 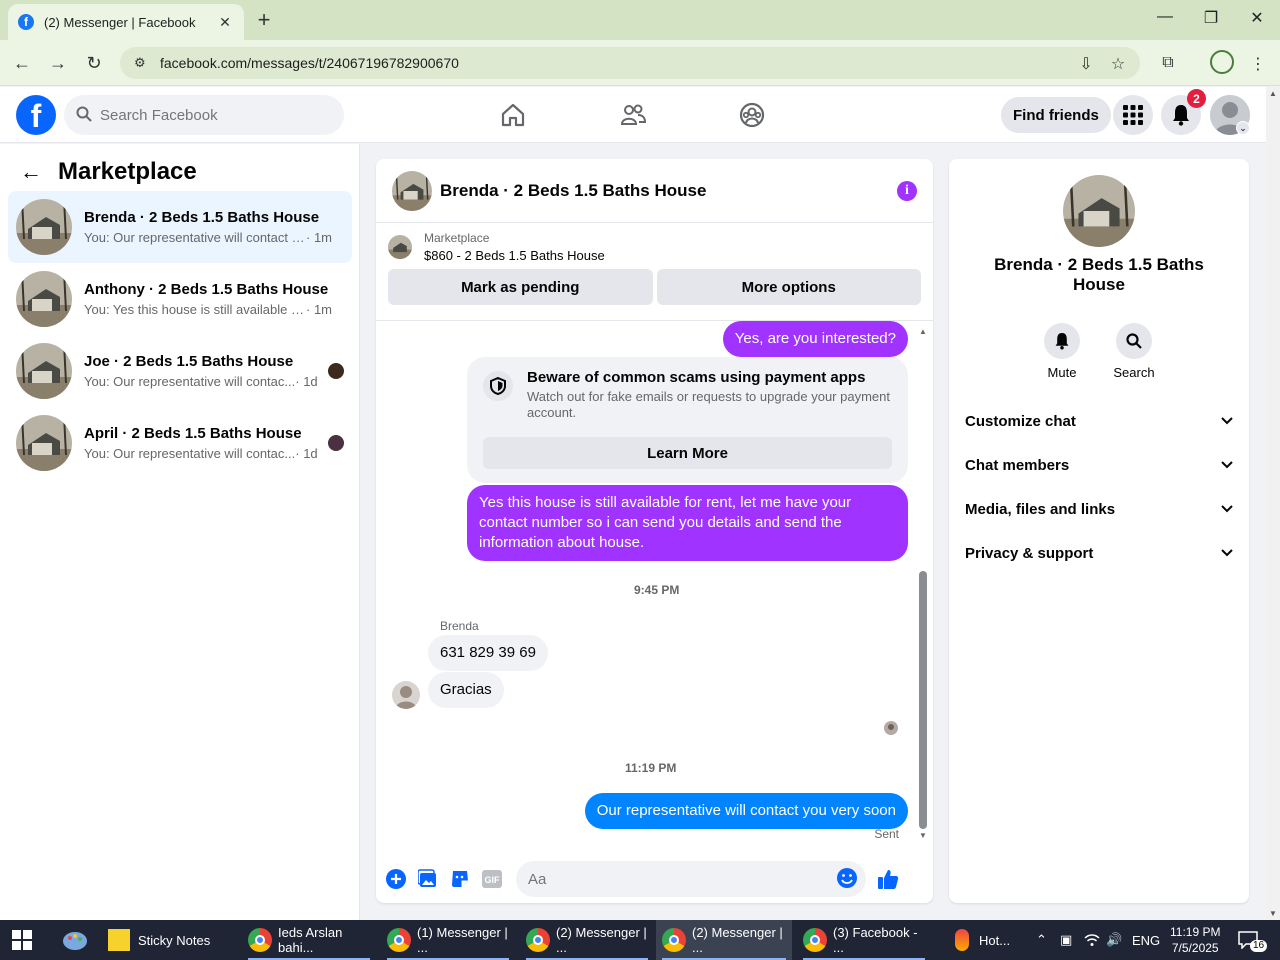 What do you see at coordinates (1257, 18) in the screenshot?
I see `close-window-icon: ✕` at bounding box center [1257, 18].